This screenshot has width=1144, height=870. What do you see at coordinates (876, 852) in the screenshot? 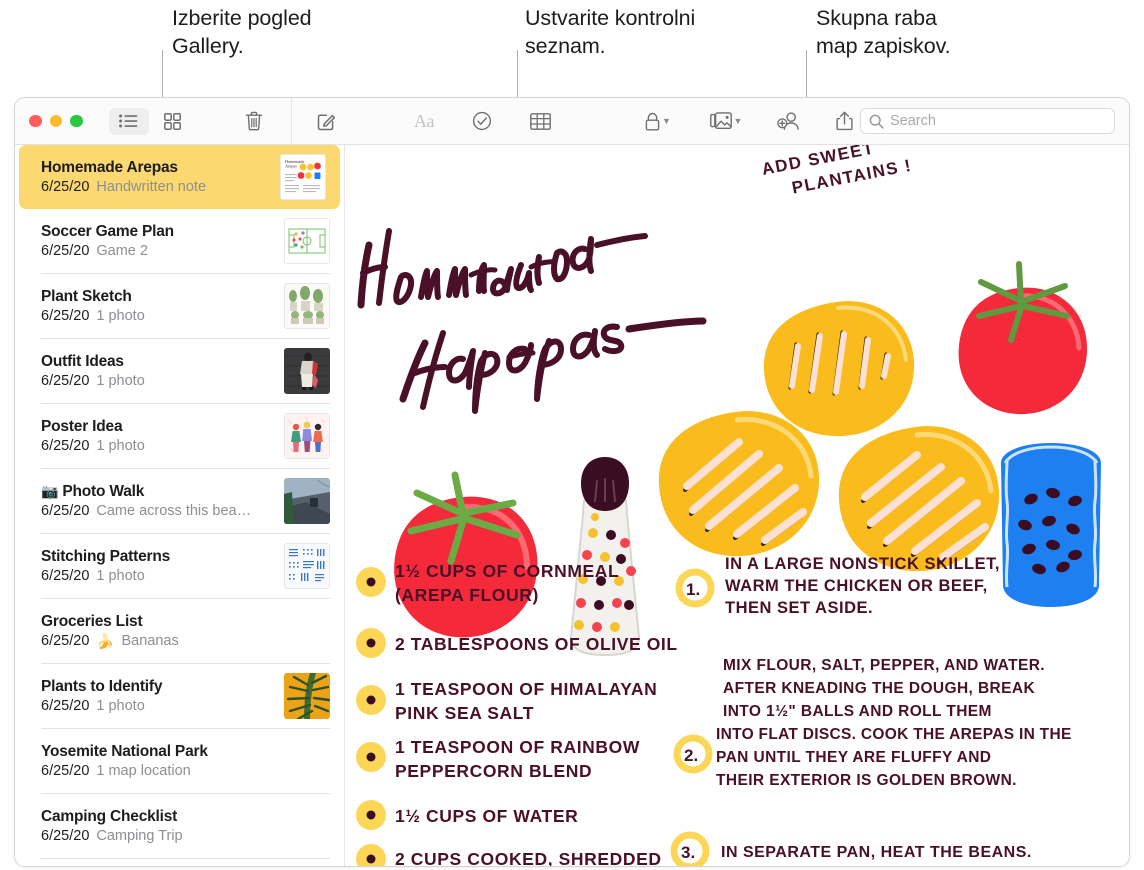
I see `svg-text:IN SEPARATE PAN, HEAT THE BEAN: IN SEPARATE PAN, HEAT THE BEANS.` at bounding box center [876, 852].